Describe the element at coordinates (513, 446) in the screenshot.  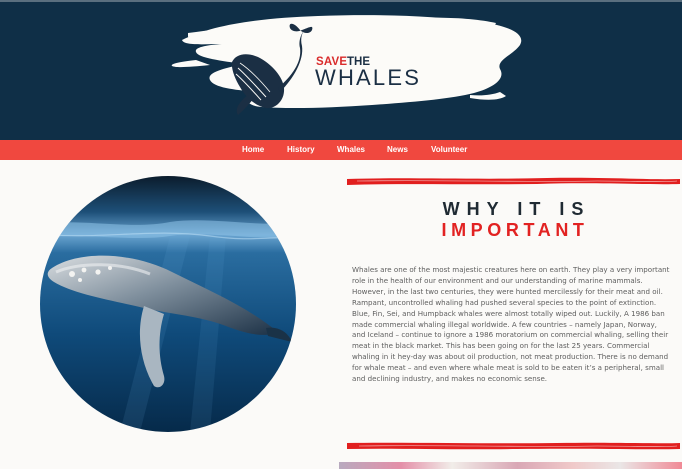
I see `red-brush-divider-bottom` at that location.